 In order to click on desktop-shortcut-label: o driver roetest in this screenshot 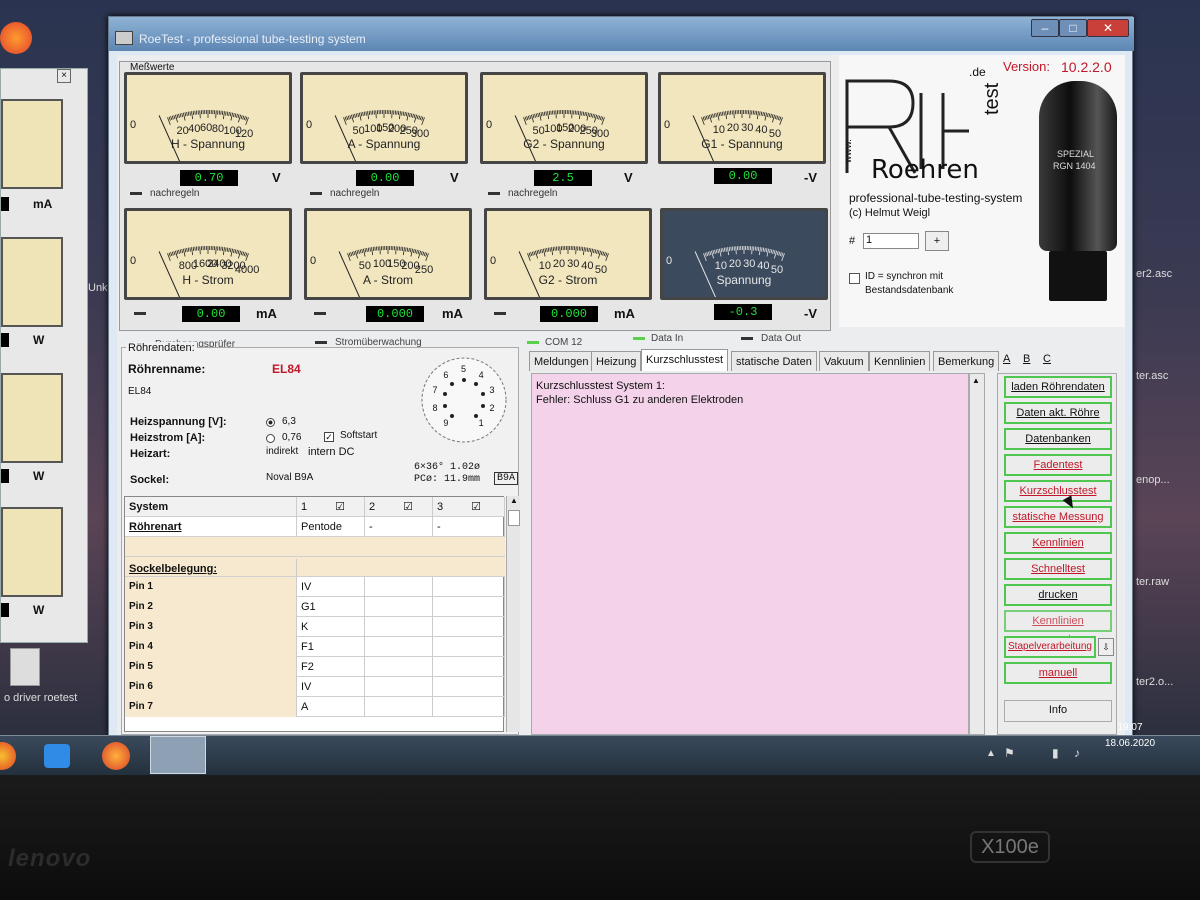, I will do `click(40, 698)`.